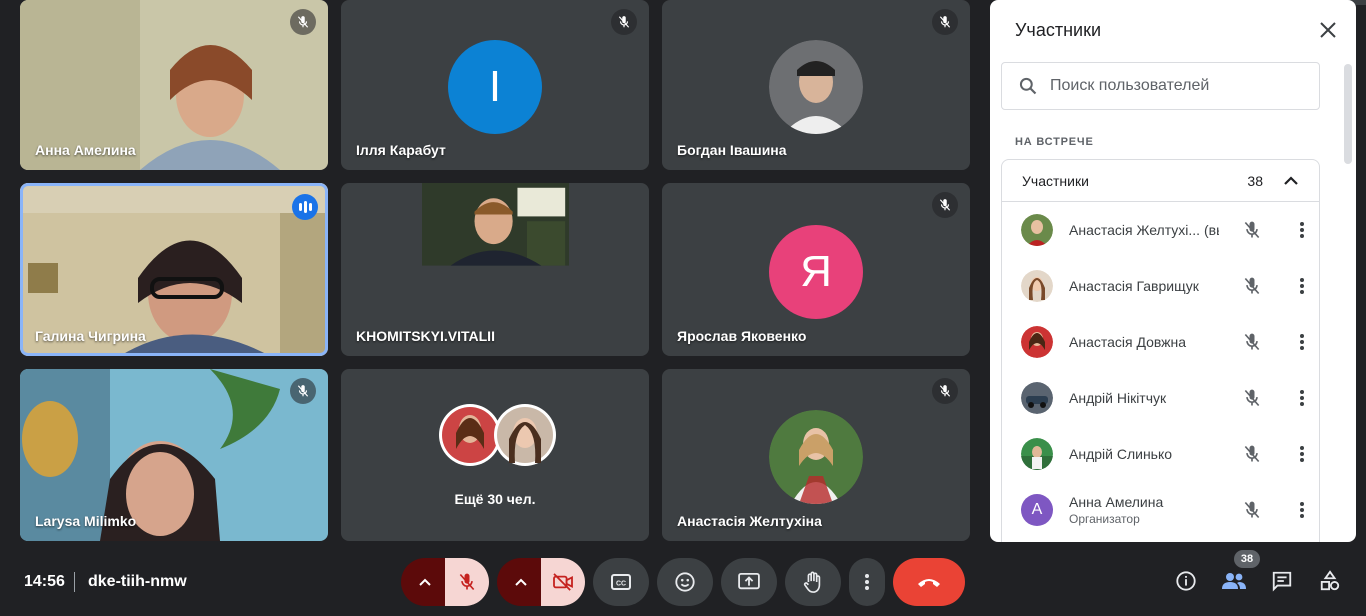 The image size is (1366, 616). I want to click on participant-tile: Я Ярослав Яковенко, so click(816, 269).